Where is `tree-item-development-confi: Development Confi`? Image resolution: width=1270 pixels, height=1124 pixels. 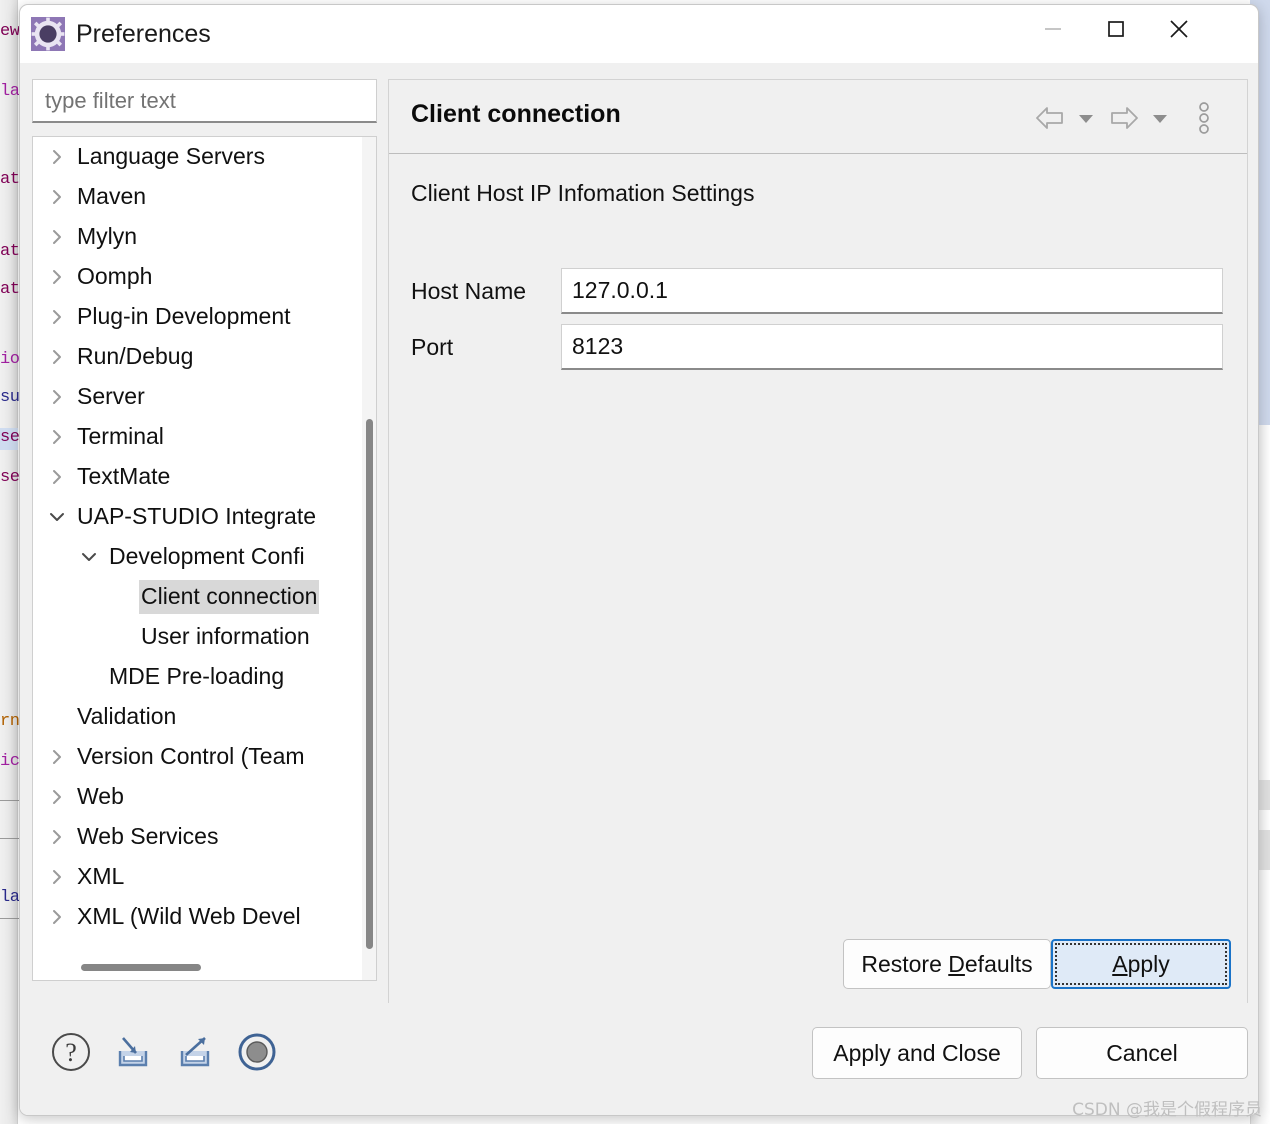
tree-item-development-confi: Development Confi is located at coordinates (188, 557).